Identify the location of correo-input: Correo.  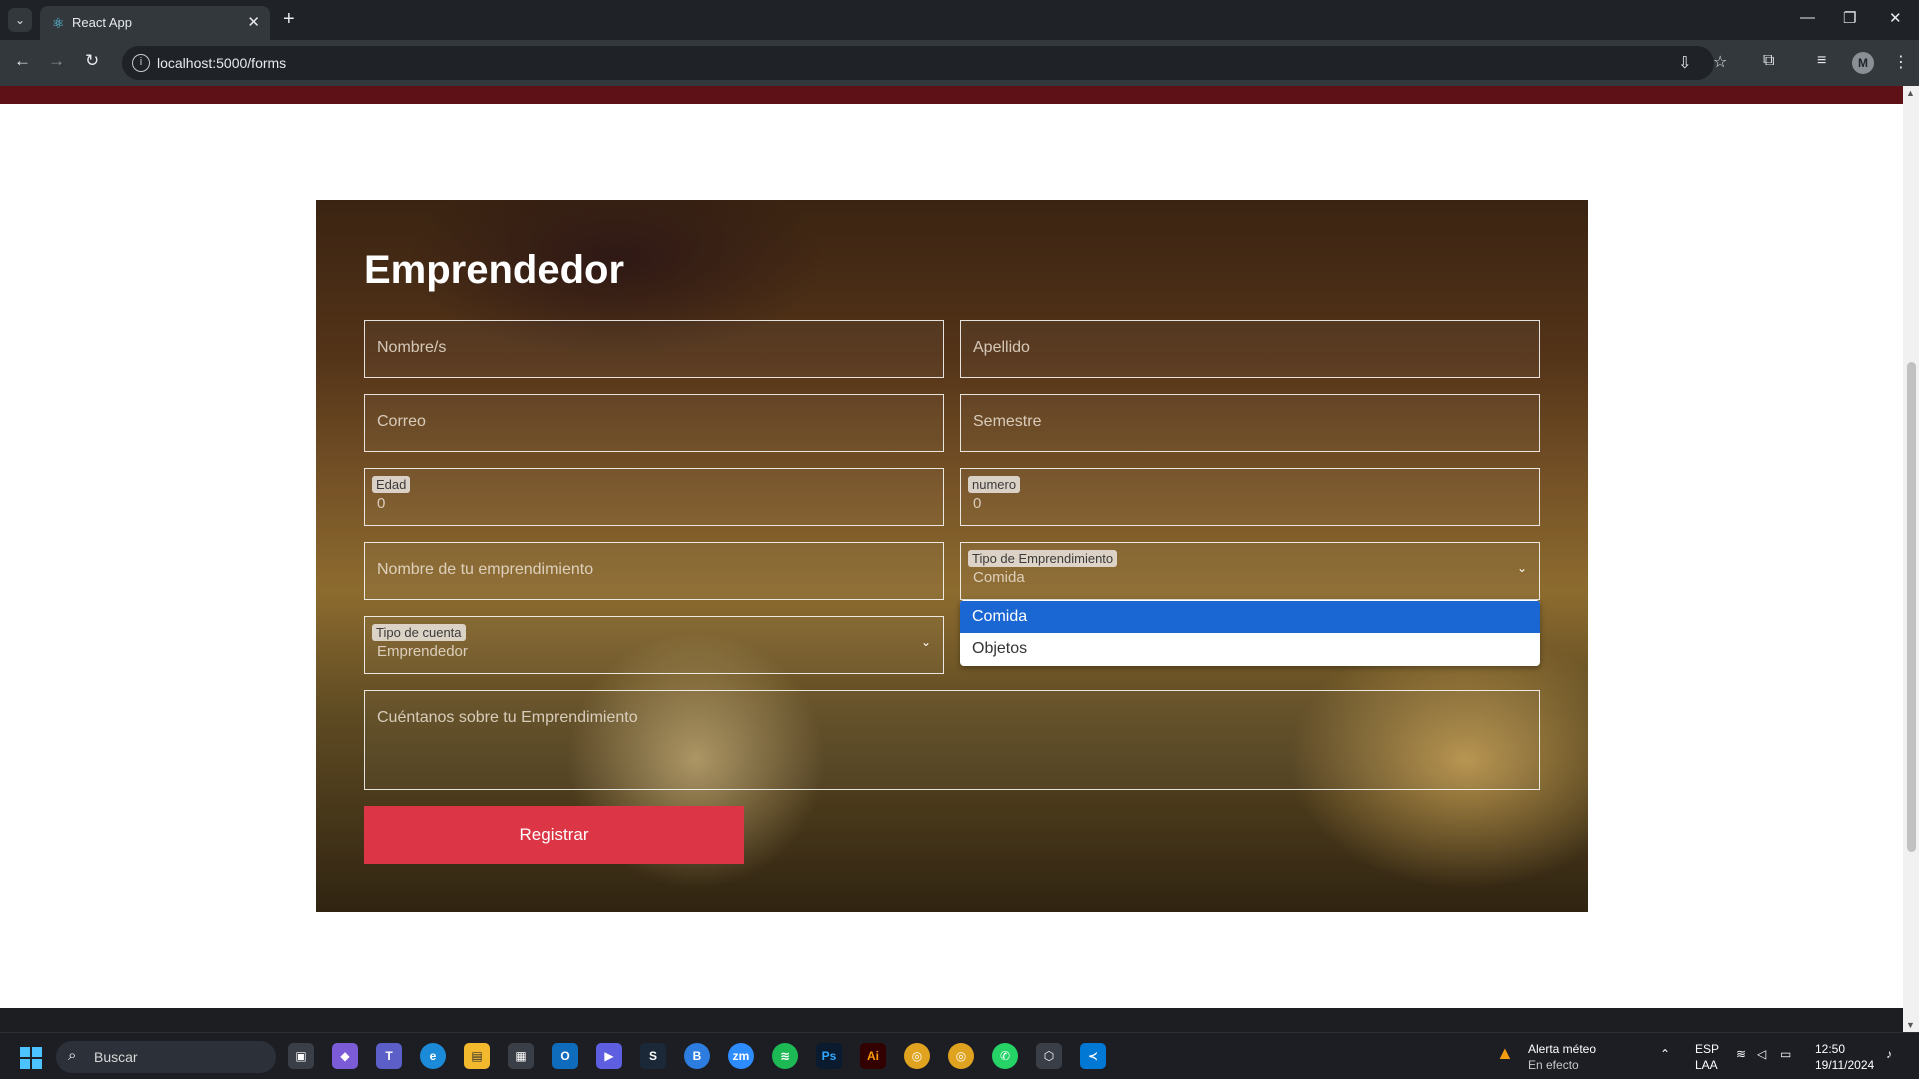
(654, 423).